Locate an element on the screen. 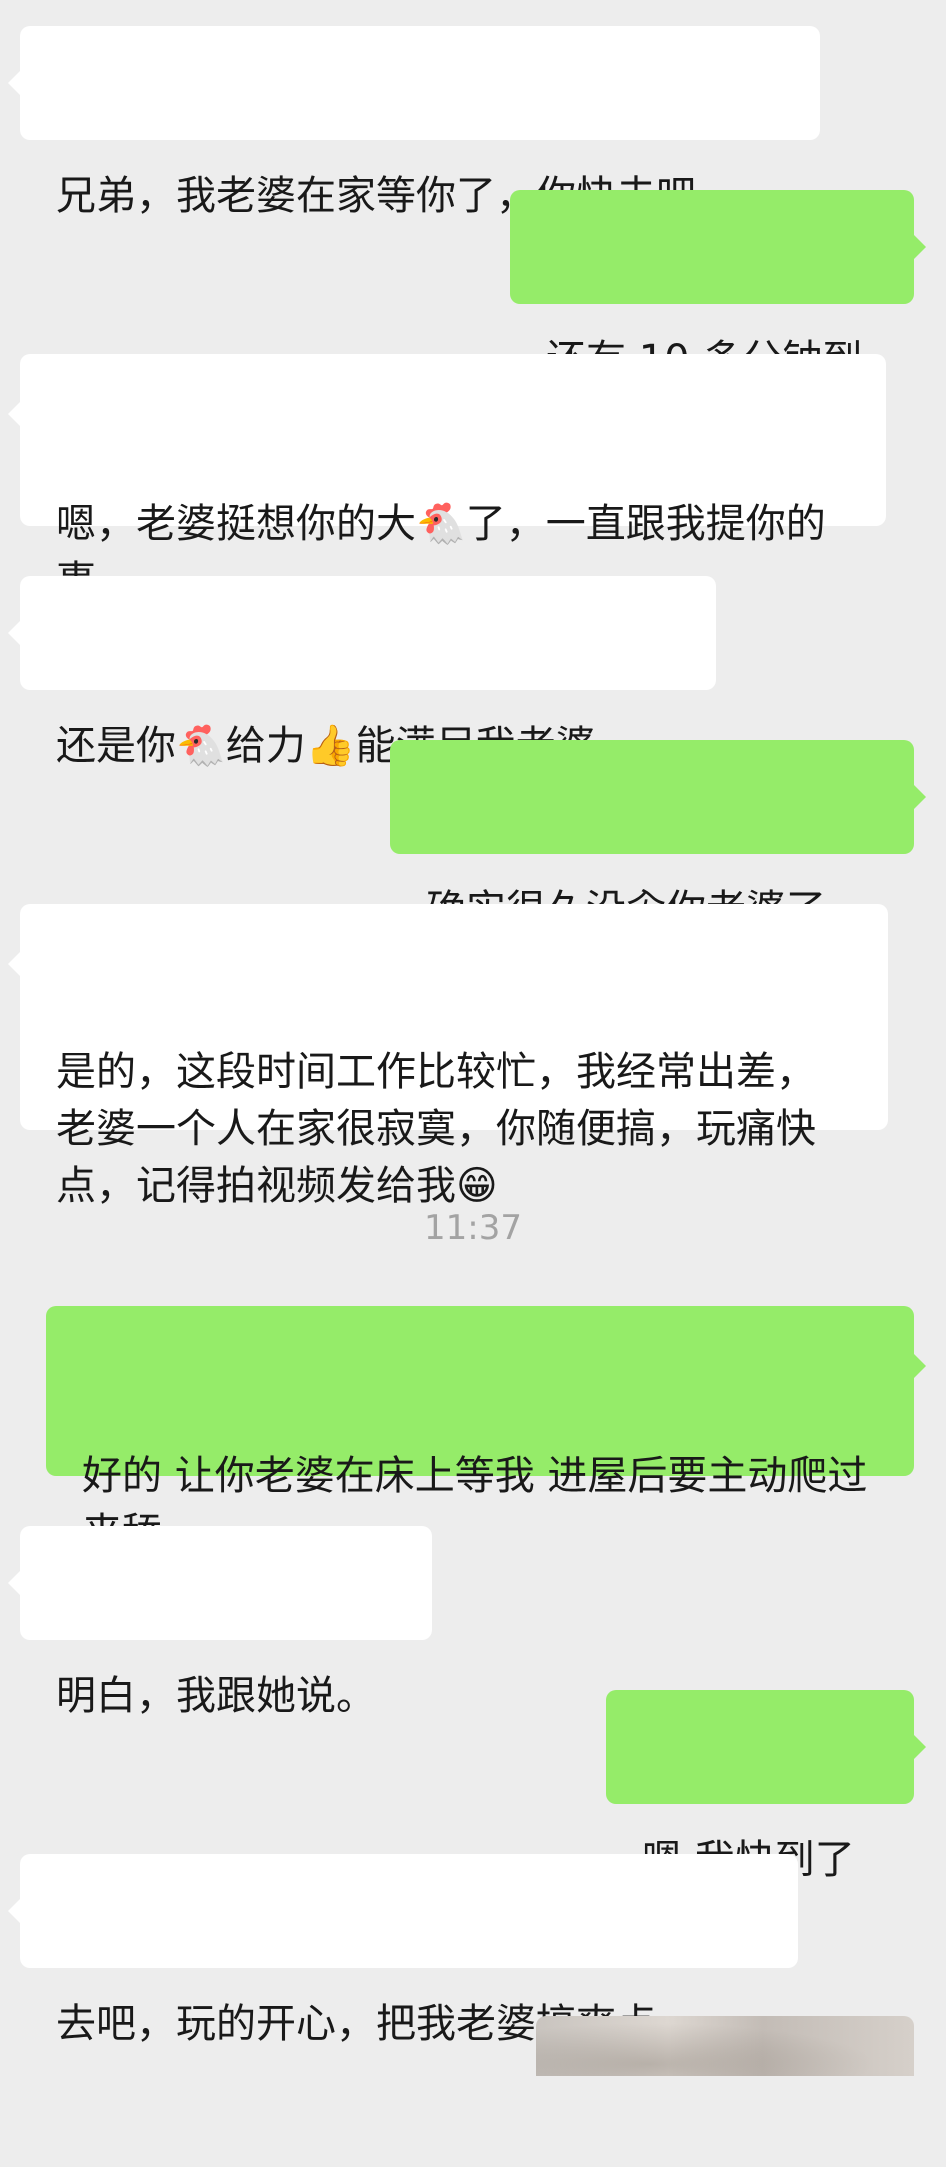 Image resolution: width=946 pixels, height=2167 pixels. incoming-message: 还是你🐔给力👍能满足我老婆 is located at coordinates (362, 672).